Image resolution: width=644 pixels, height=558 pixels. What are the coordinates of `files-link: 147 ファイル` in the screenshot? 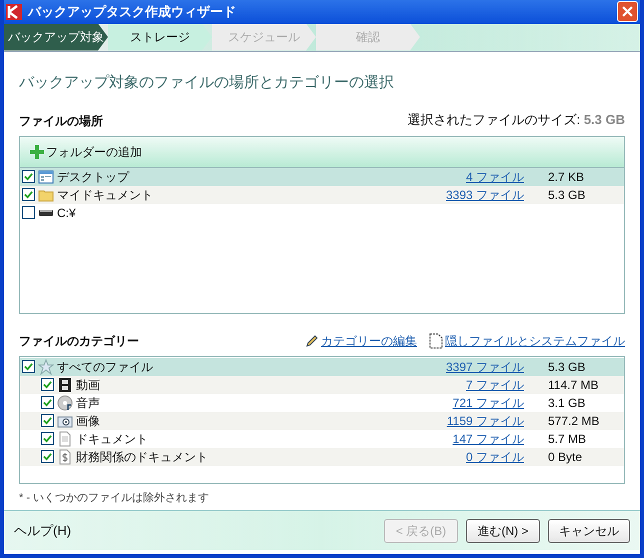 It's located at (488, 439).